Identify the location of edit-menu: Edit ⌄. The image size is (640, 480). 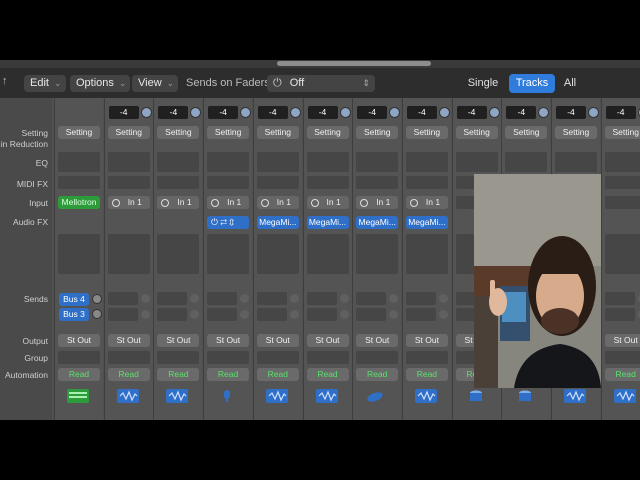
(45, 83).